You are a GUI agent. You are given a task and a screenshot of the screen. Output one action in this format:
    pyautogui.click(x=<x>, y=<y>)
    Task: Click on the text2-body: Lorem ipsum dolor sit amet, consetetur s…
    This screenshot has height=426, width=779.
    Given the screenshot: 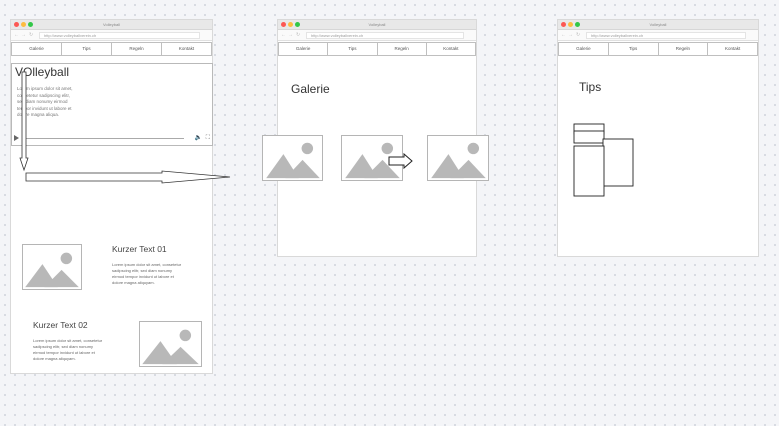 What is the action you would take?
    pyautogui.click(x=68, y=349)
    